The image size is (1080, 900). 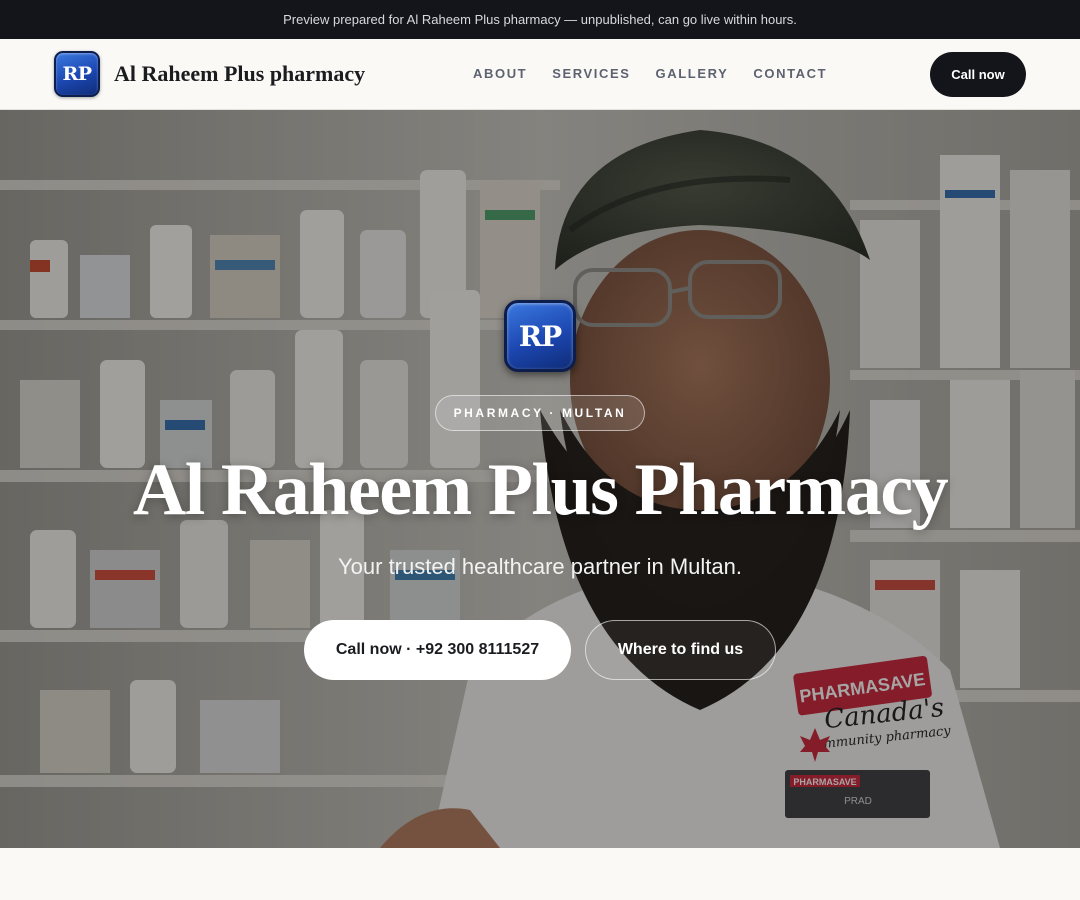 I want to click on header-call-button: Call now, so click(x=978, y=74).